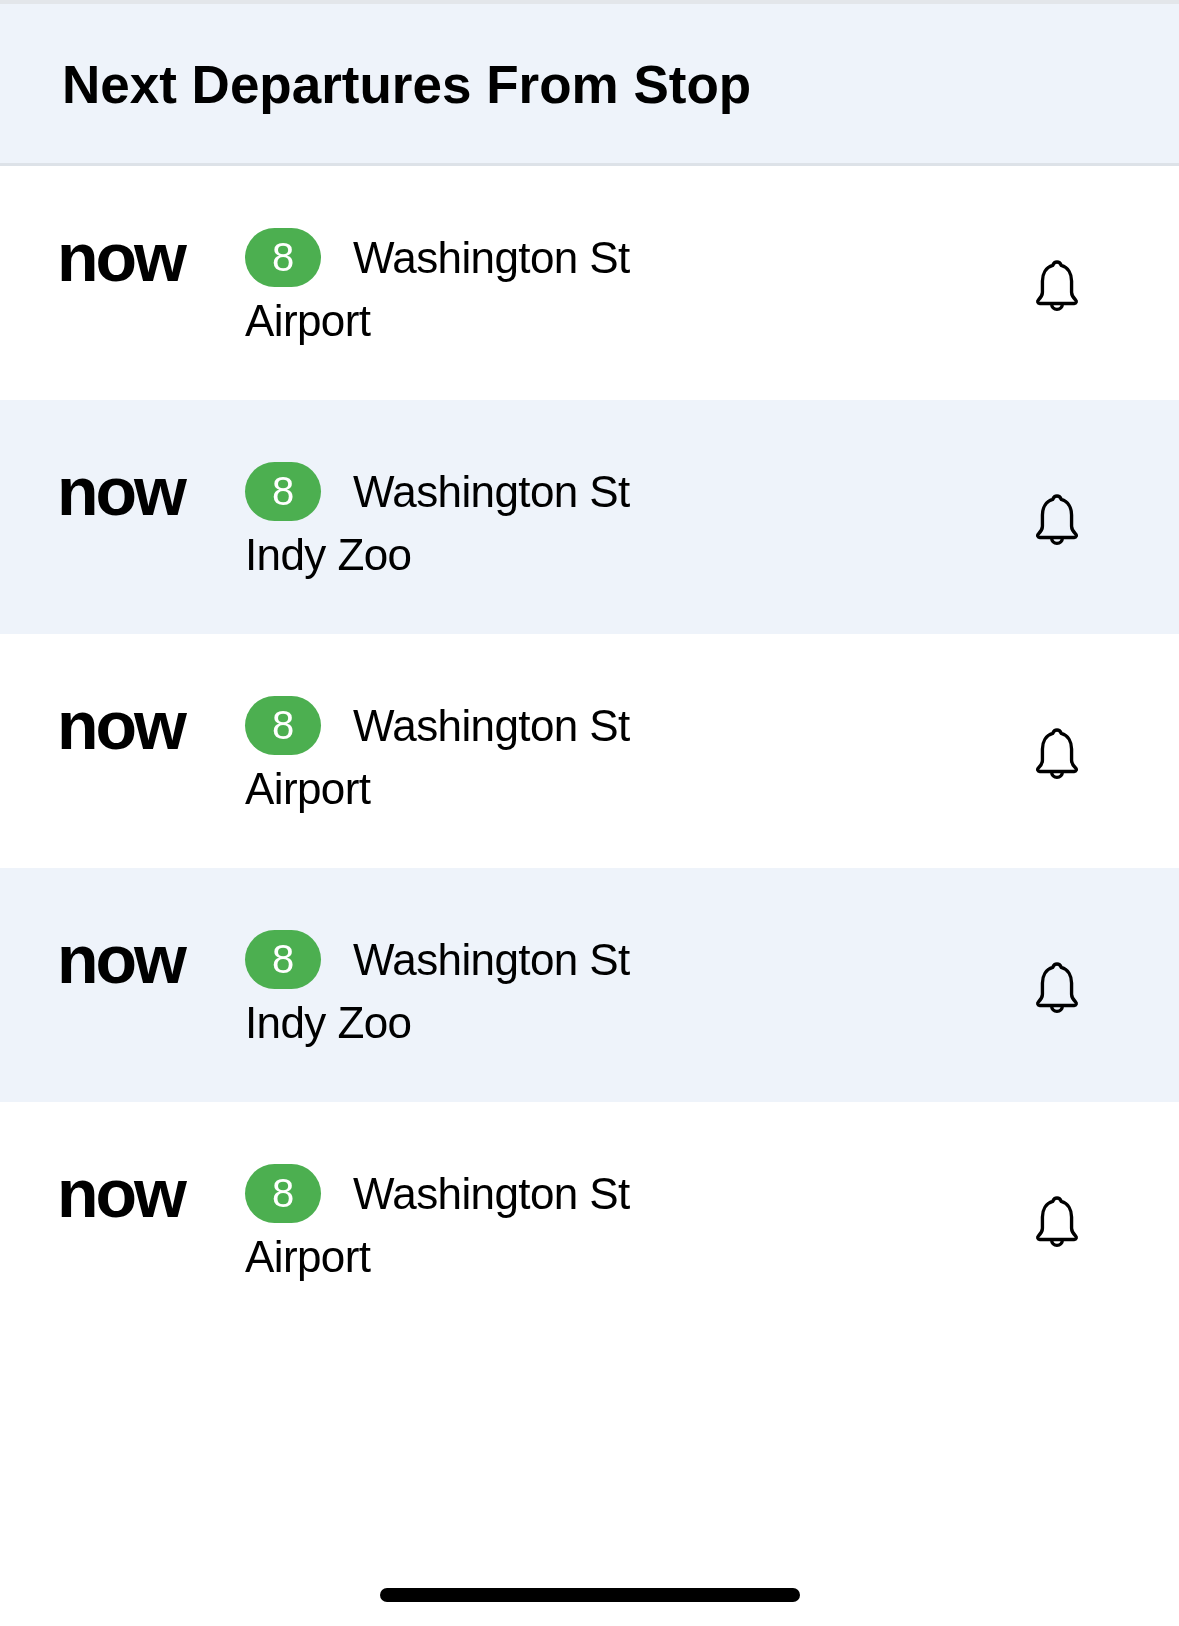 Image resolution: width=1179 pixels, height=1626 pixels. What do you see at coordinates (407, 84) in the screenshot?
I see `header-title: Next Departures From Stop` at bounding box center [407, 84].